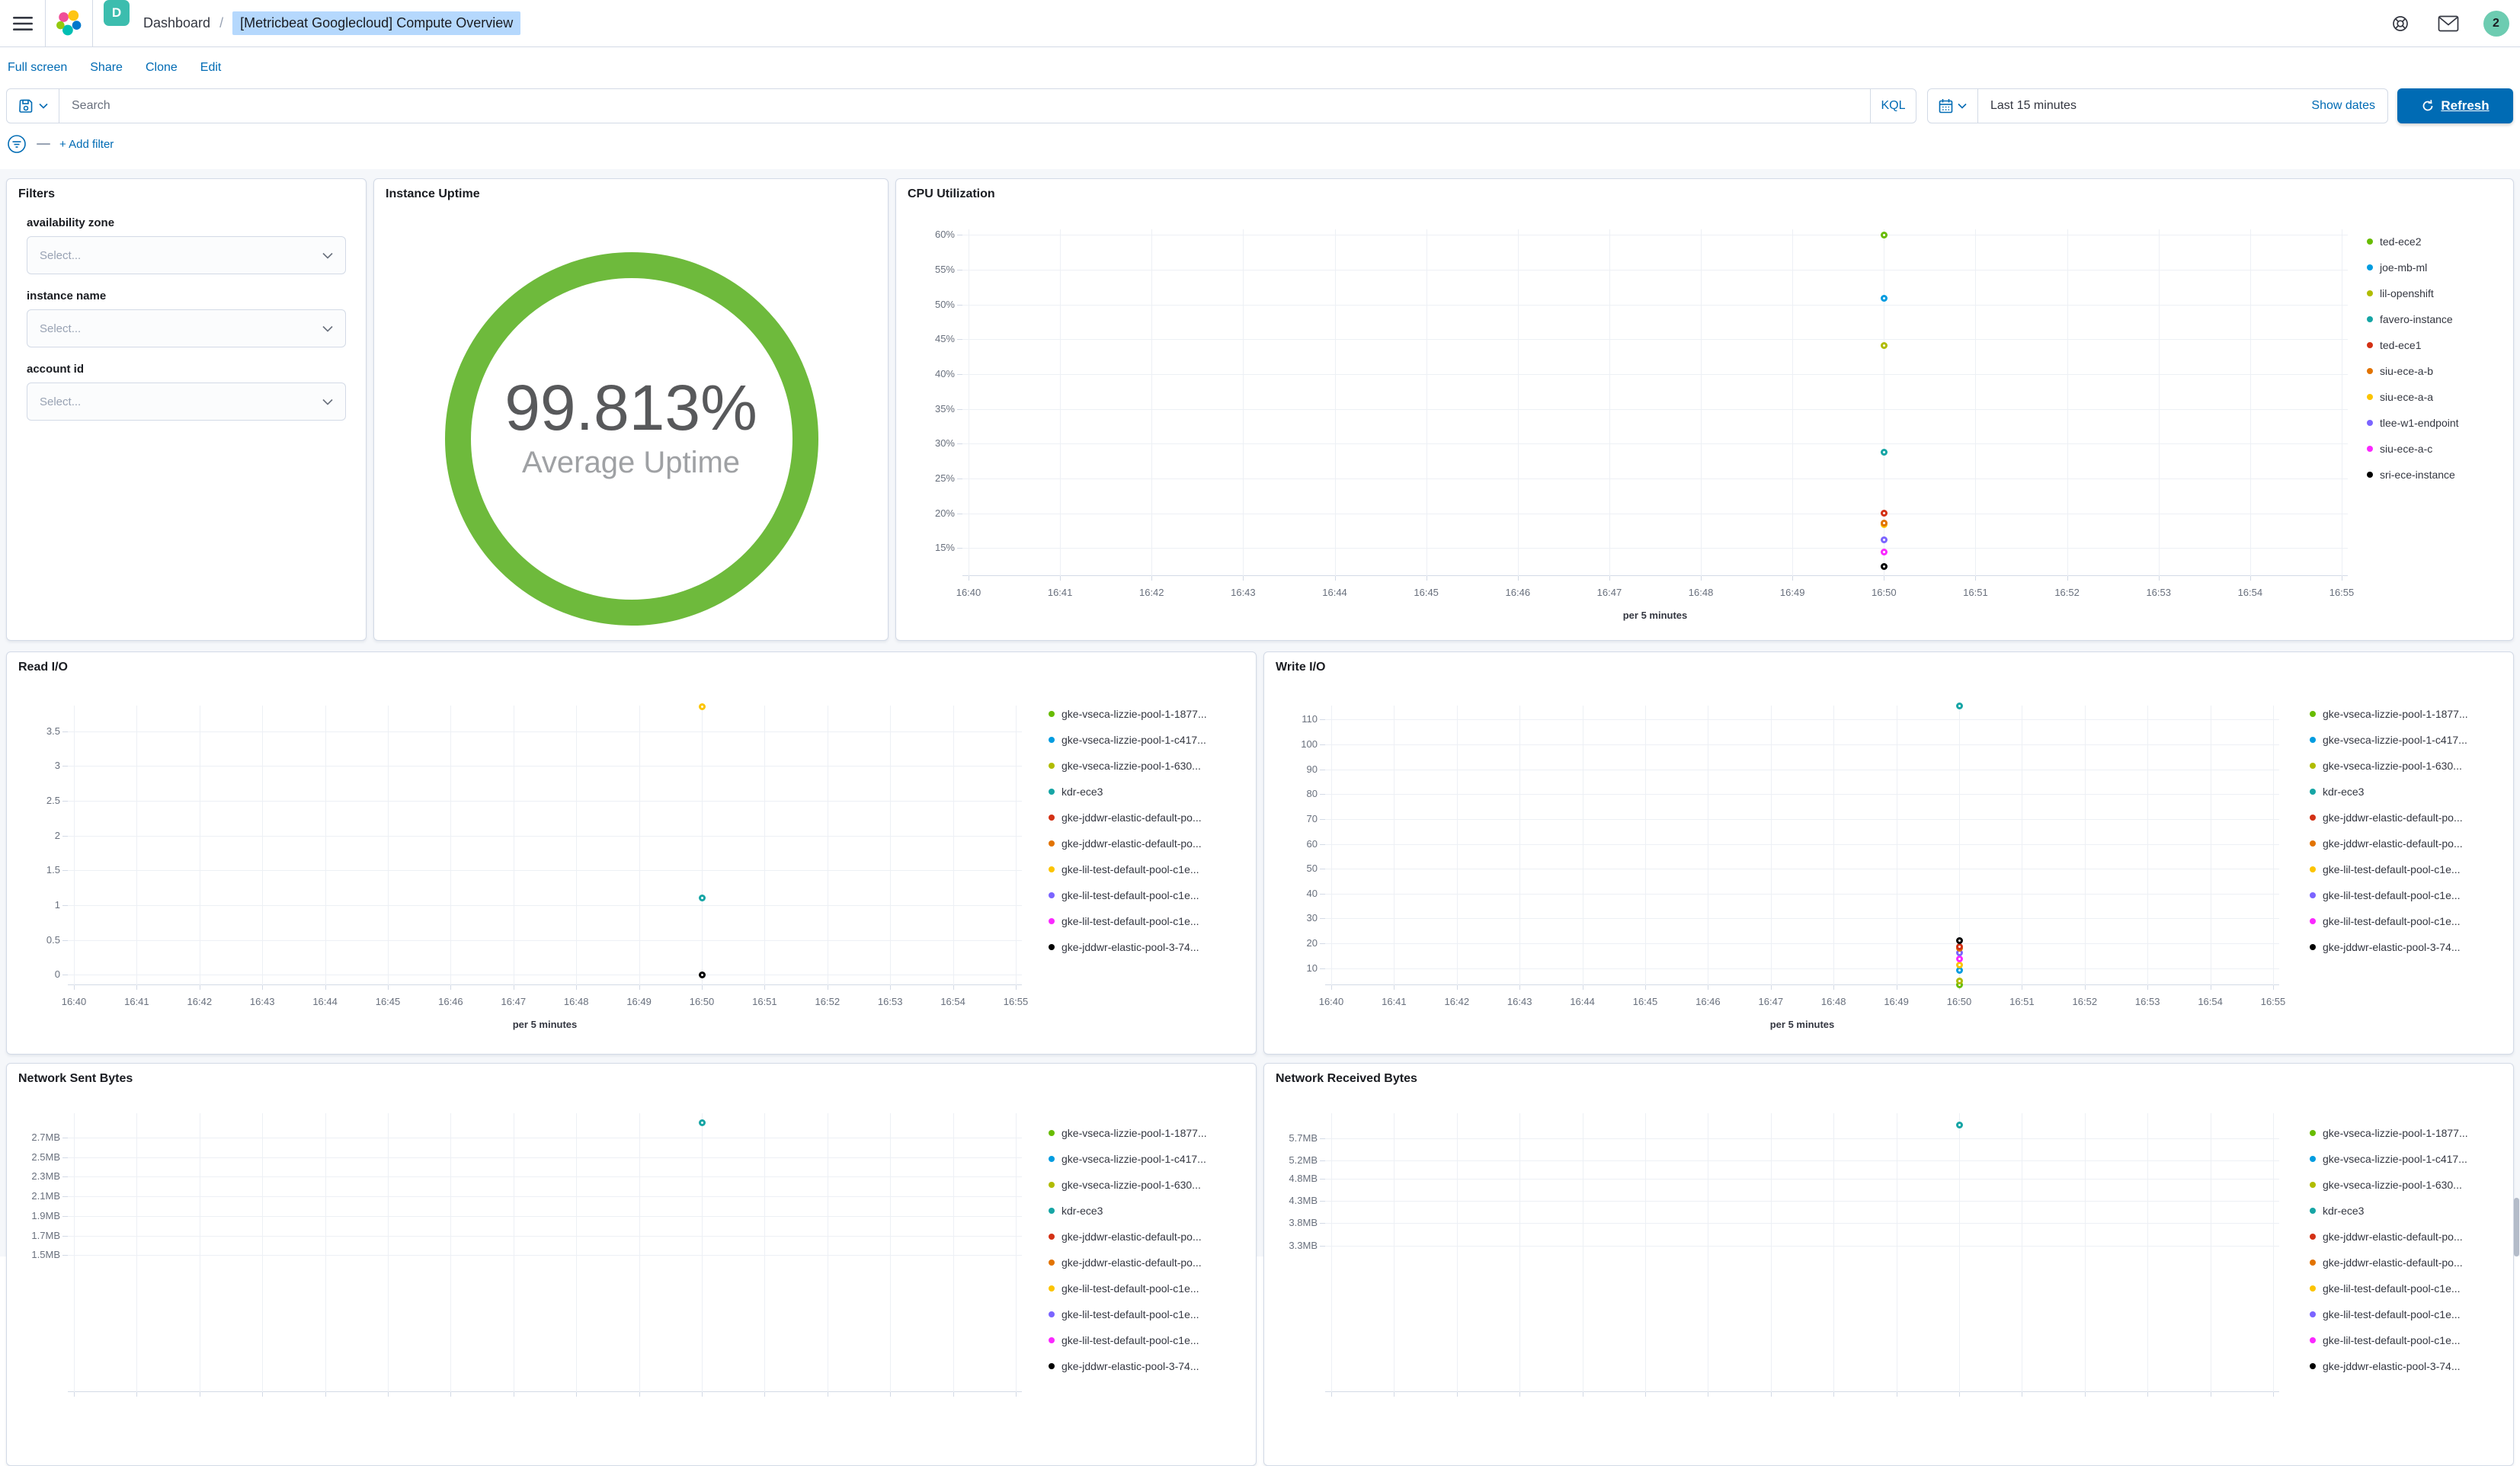 The image size is (2520, 1466). I want to click on legend-item: siu-ece-a-a, so click(2413, 397).